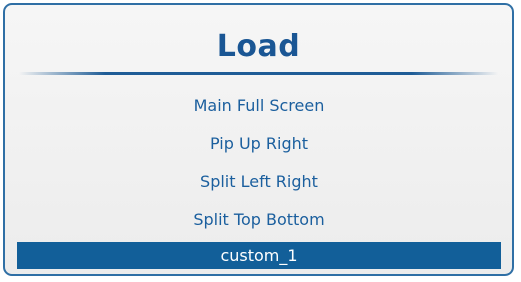 The image size is (521, 282). Describe the element at coordinates (259, 182) in the screenshot. I see `list-item-split-left-right: Split Left Right` at that location.